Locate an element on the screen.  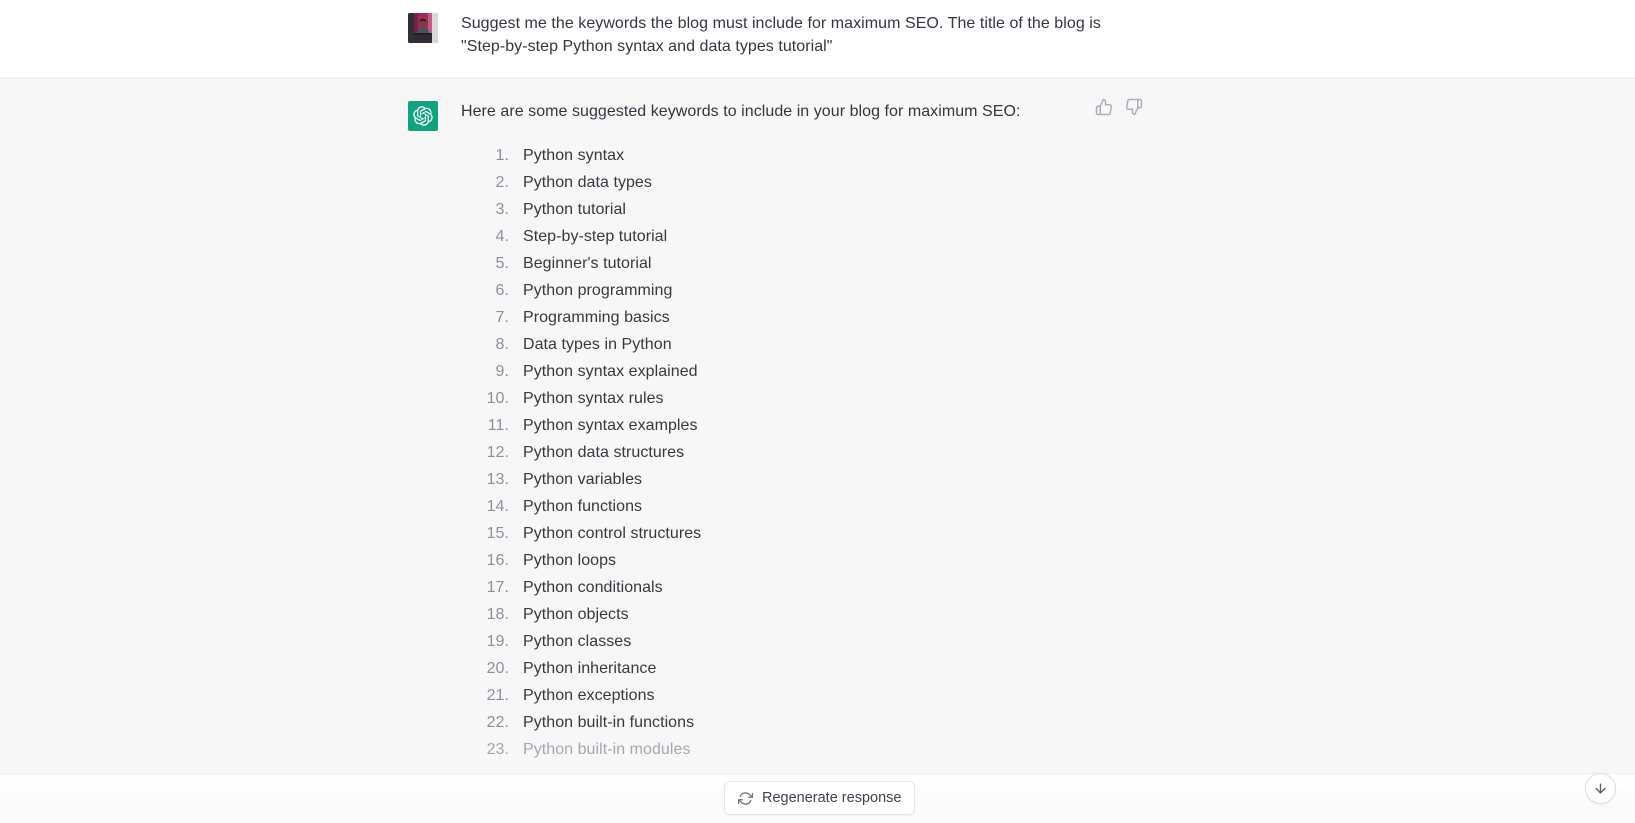
regenerate-response-label: Regenerate response is located at coordinates (832, 798).